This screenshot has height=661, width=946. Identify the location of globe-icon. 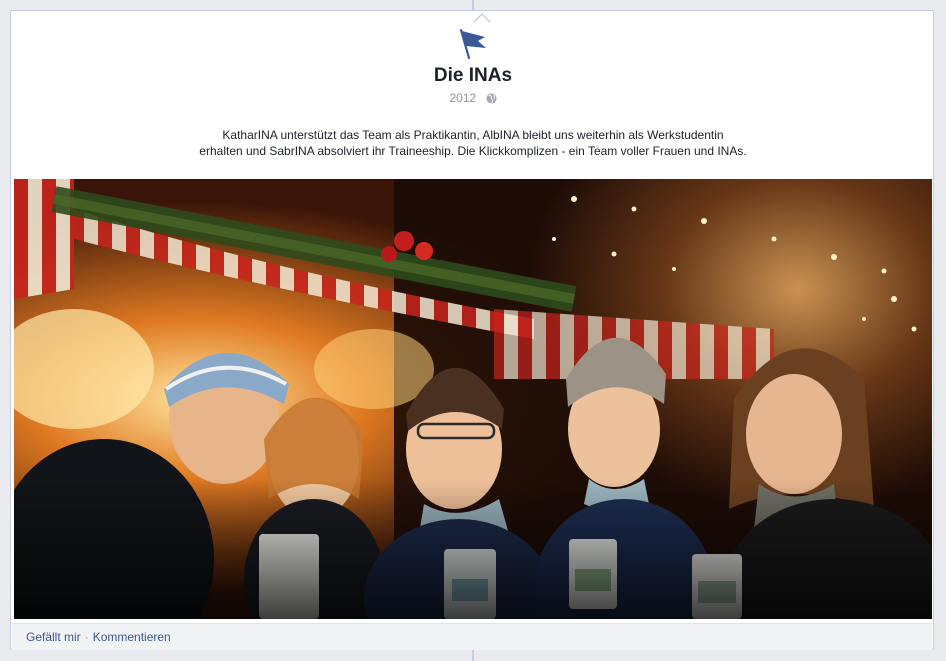
(491, 98).